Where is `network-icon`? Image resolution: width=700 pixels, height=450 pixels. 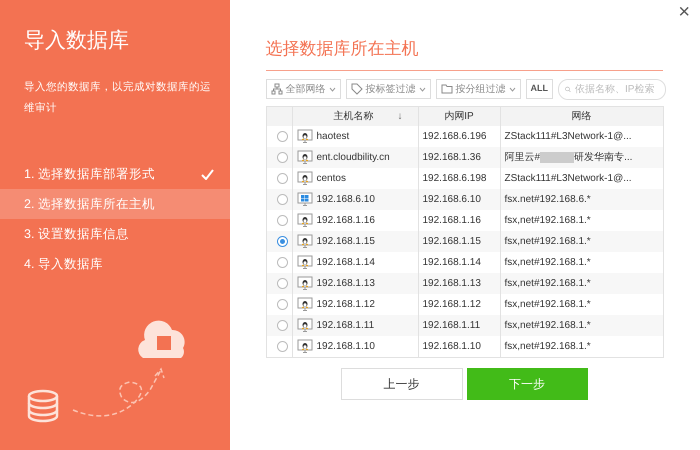 network-icon is located at coordinates (276, 89).